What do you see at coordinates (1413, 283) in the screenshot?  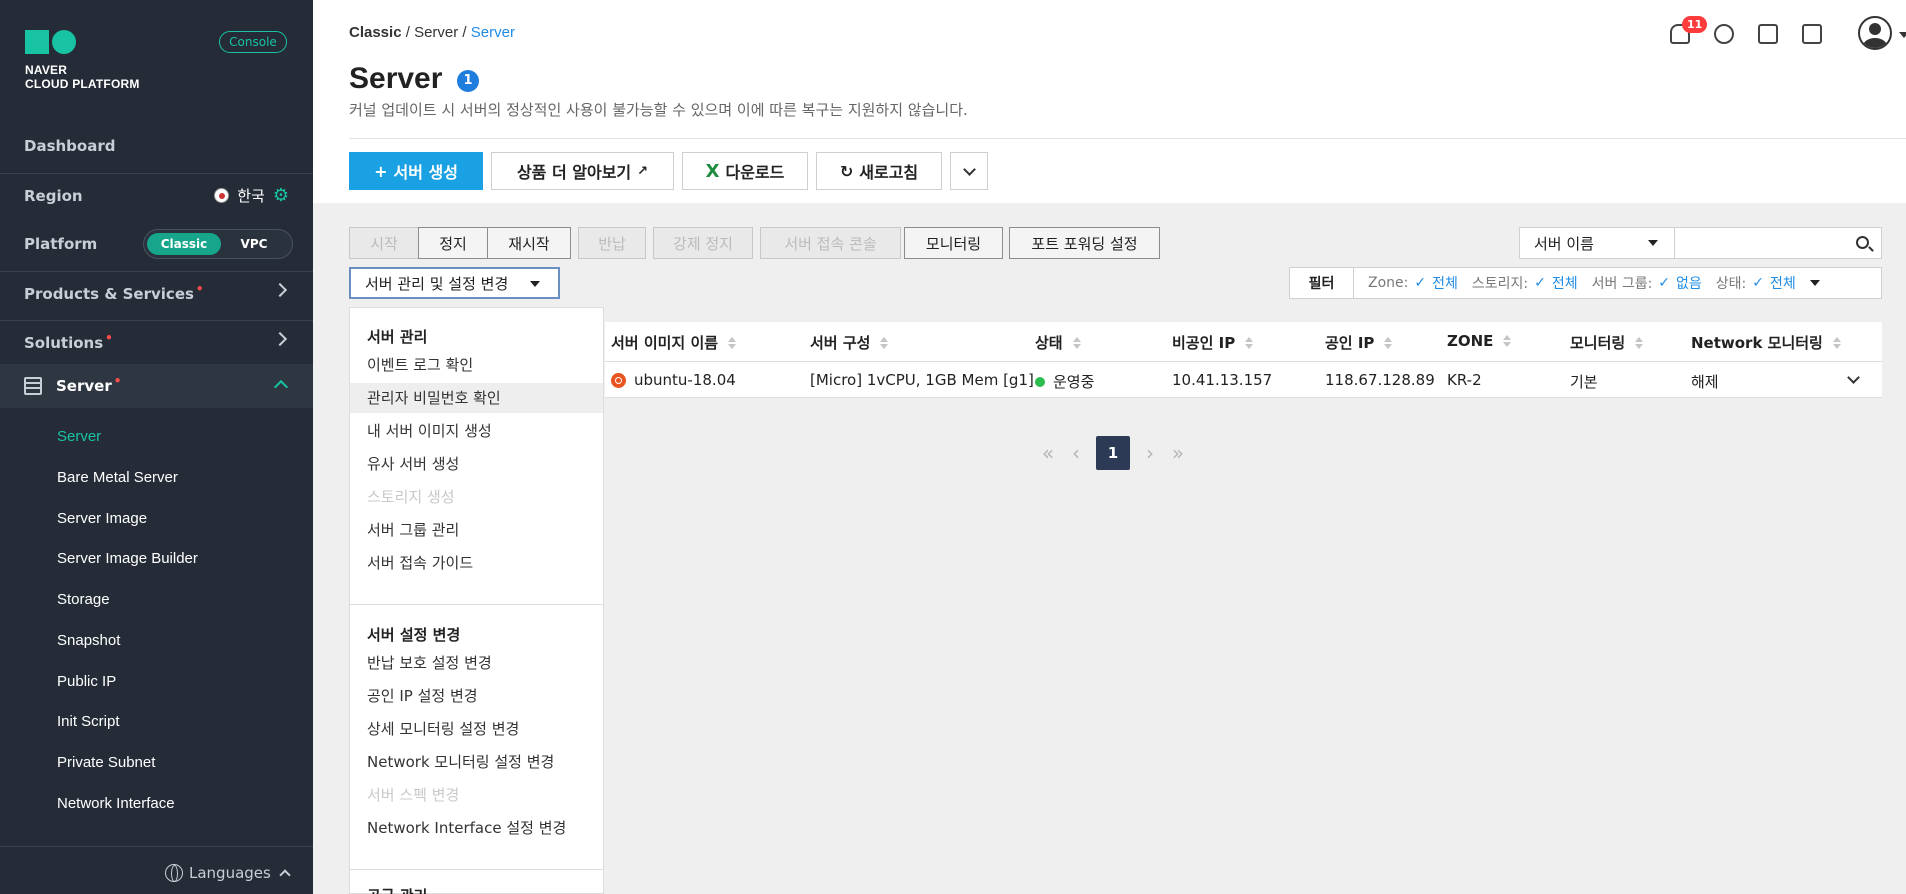 I see `filter-zone: Zone: ✓ 전체` at bounding box center [1413, 283].